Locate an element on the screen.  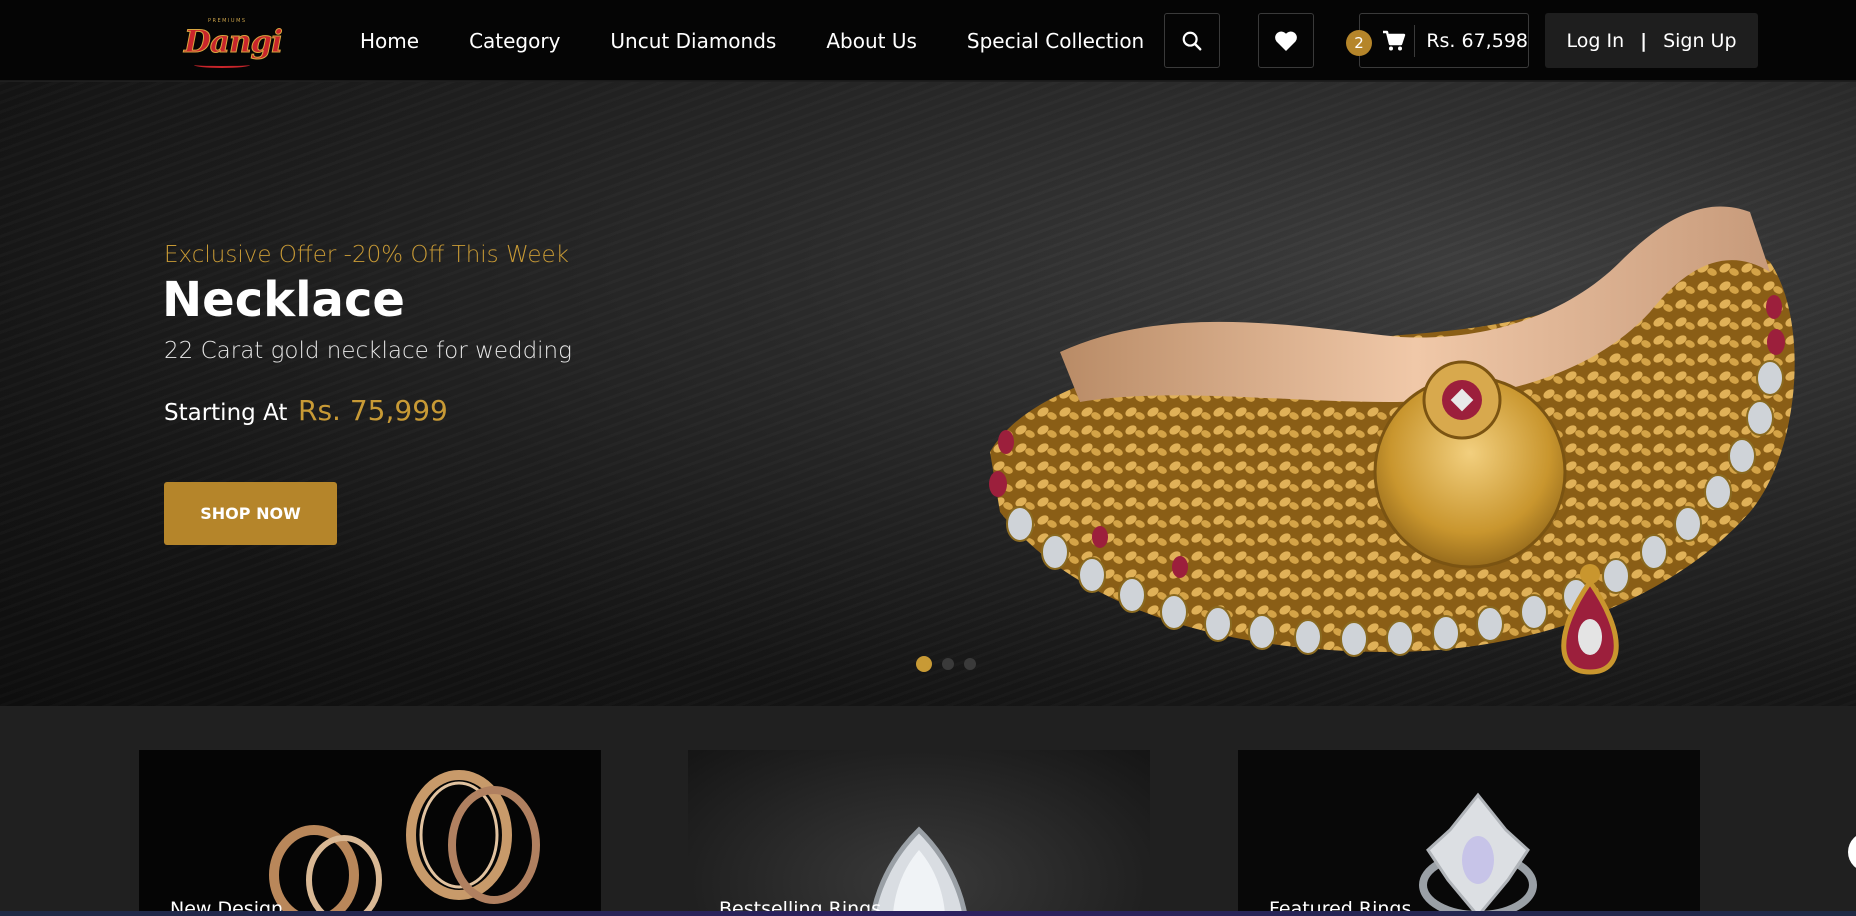
heart-icon is located at coordinates (1286, 41).